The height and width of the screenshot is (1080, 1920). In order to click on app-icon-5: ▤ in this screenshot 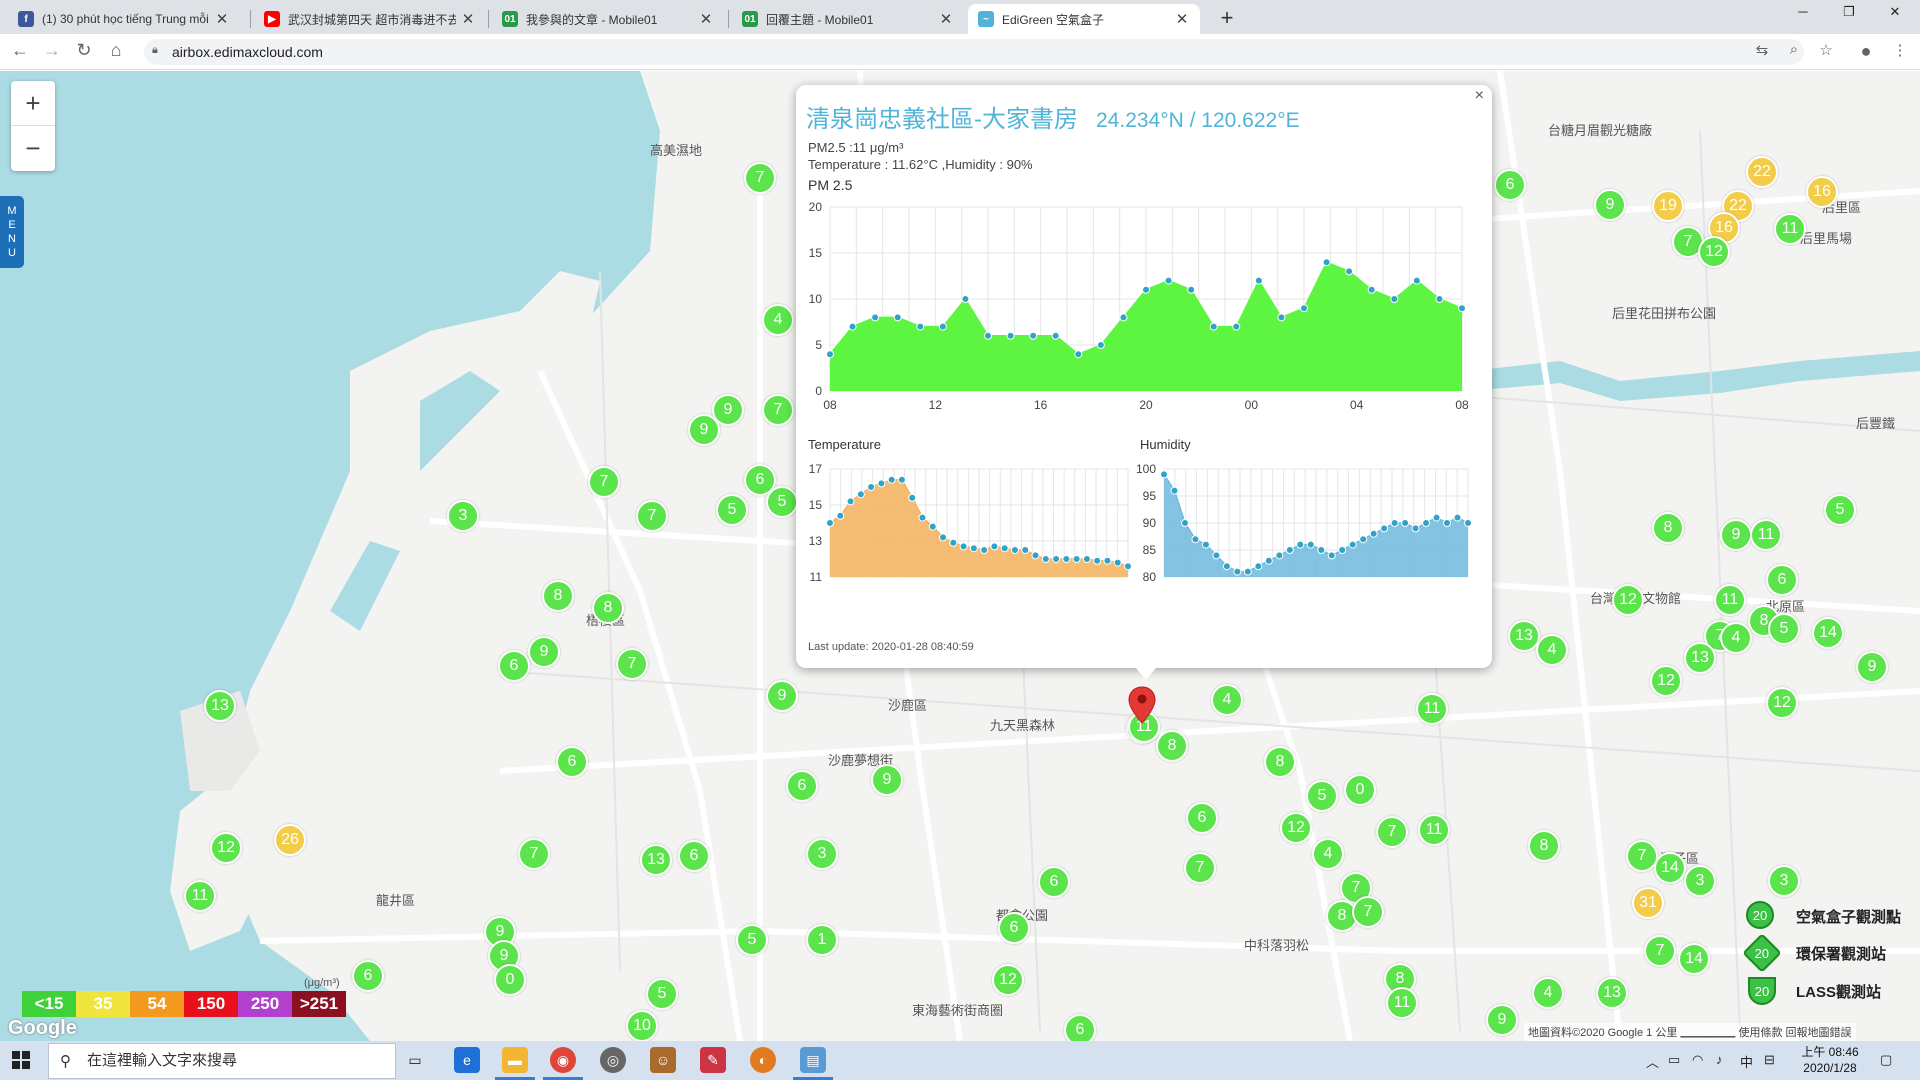, I will do `click(813, 1063)`.